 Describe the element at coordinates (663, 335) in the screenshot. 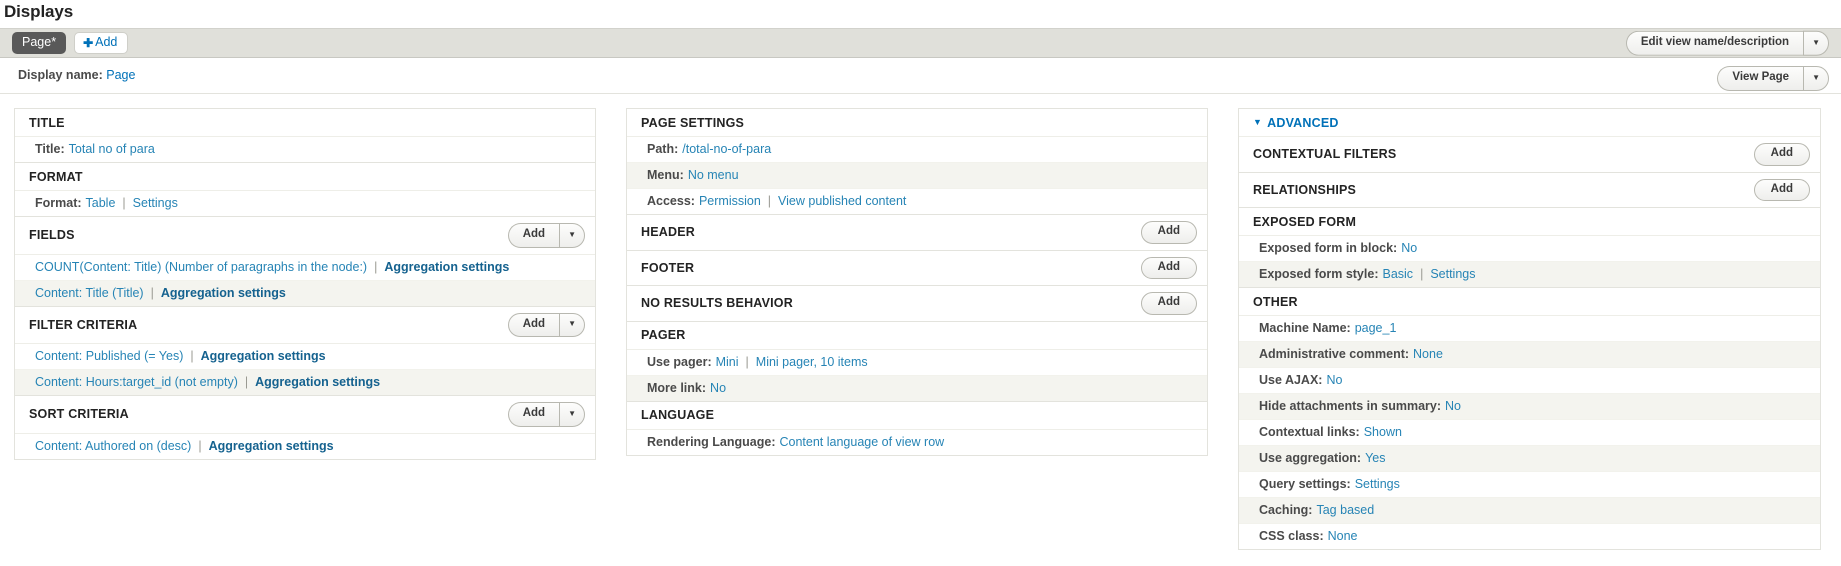

I see `section-title: PAGER` at that location.